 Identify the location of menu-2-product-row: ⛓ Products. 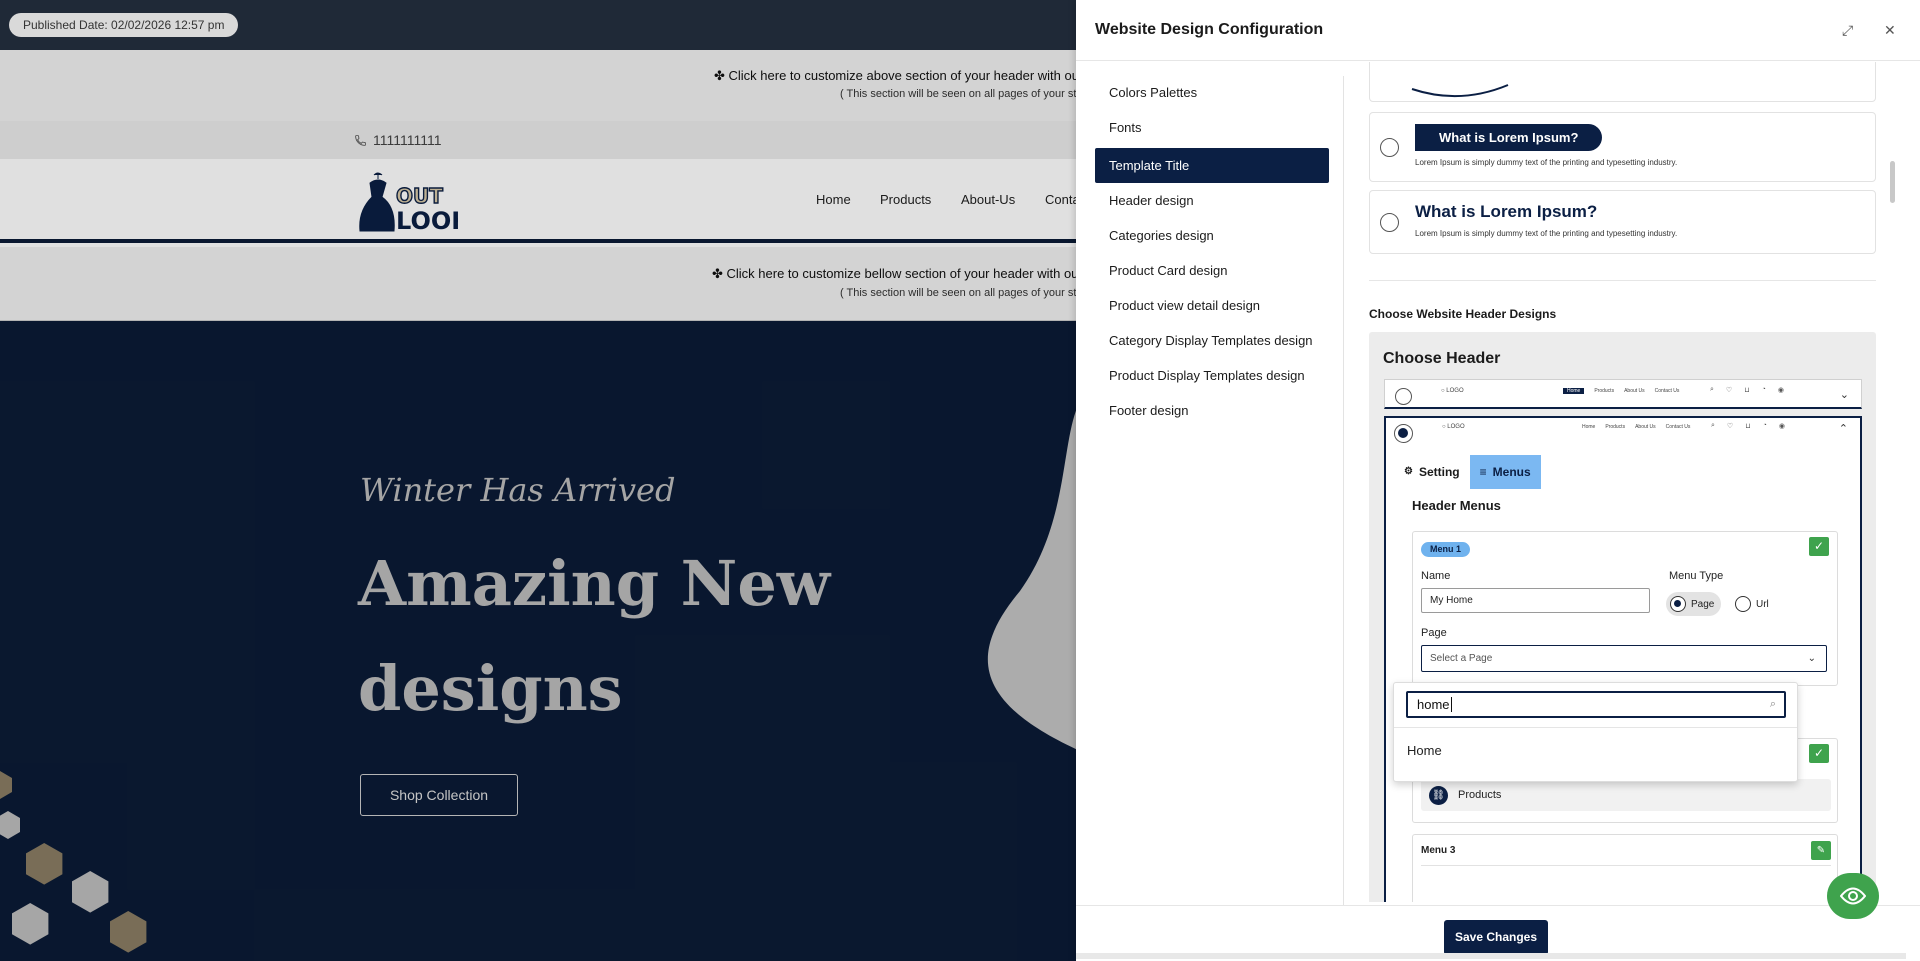
(1626, 795).